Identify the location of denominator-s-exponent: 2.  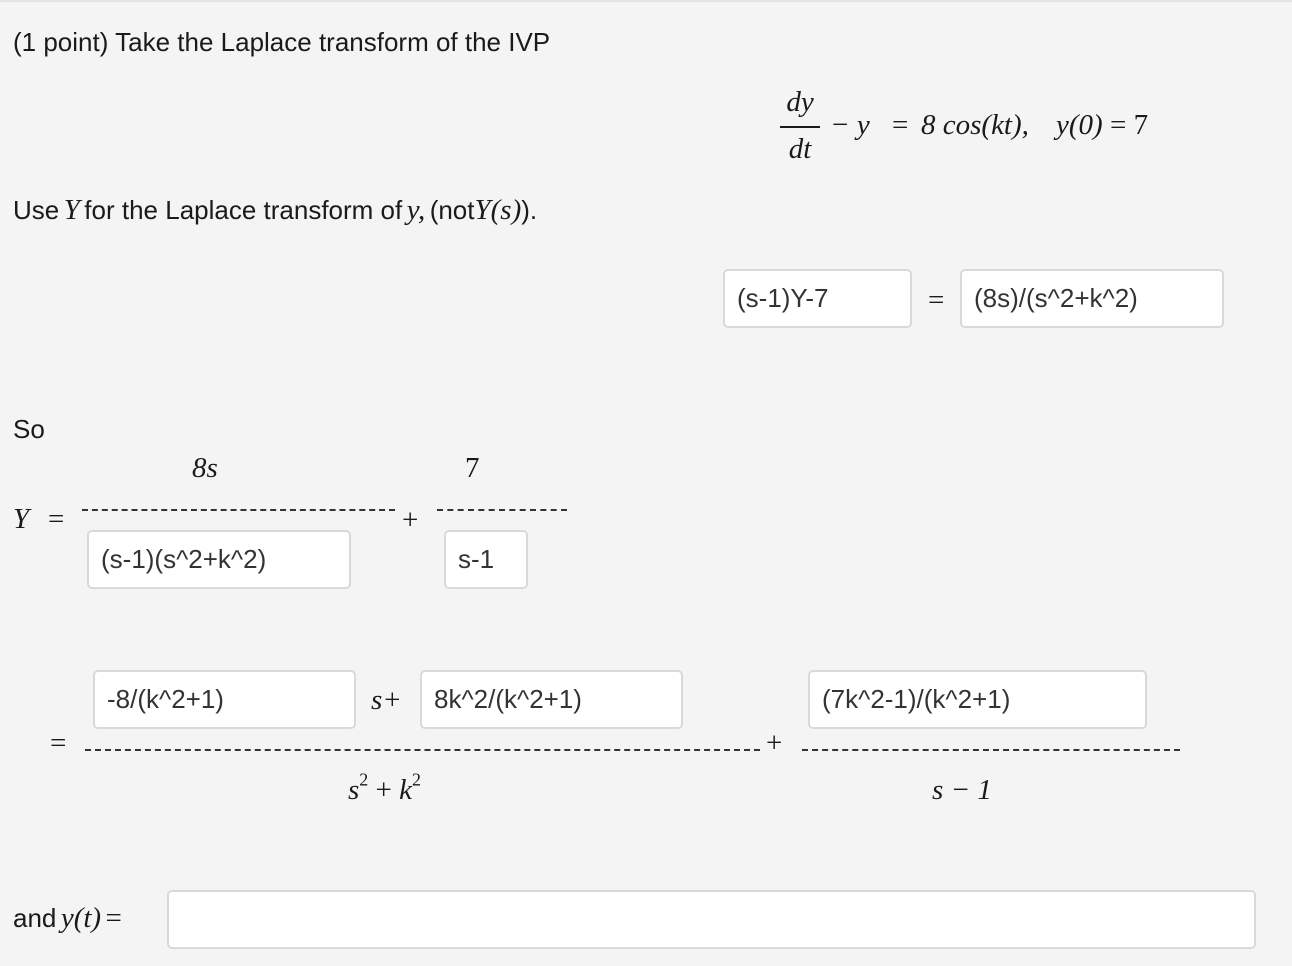
(364, 779).